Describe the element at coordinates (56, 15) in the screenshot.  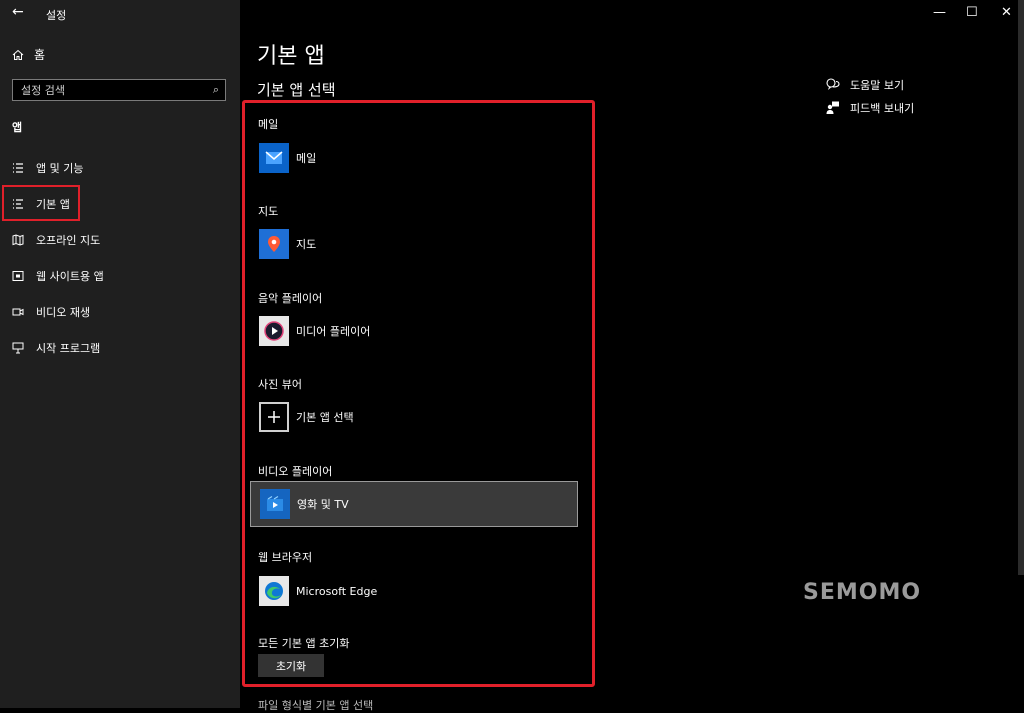
I see `window-title: 설정` at that location.